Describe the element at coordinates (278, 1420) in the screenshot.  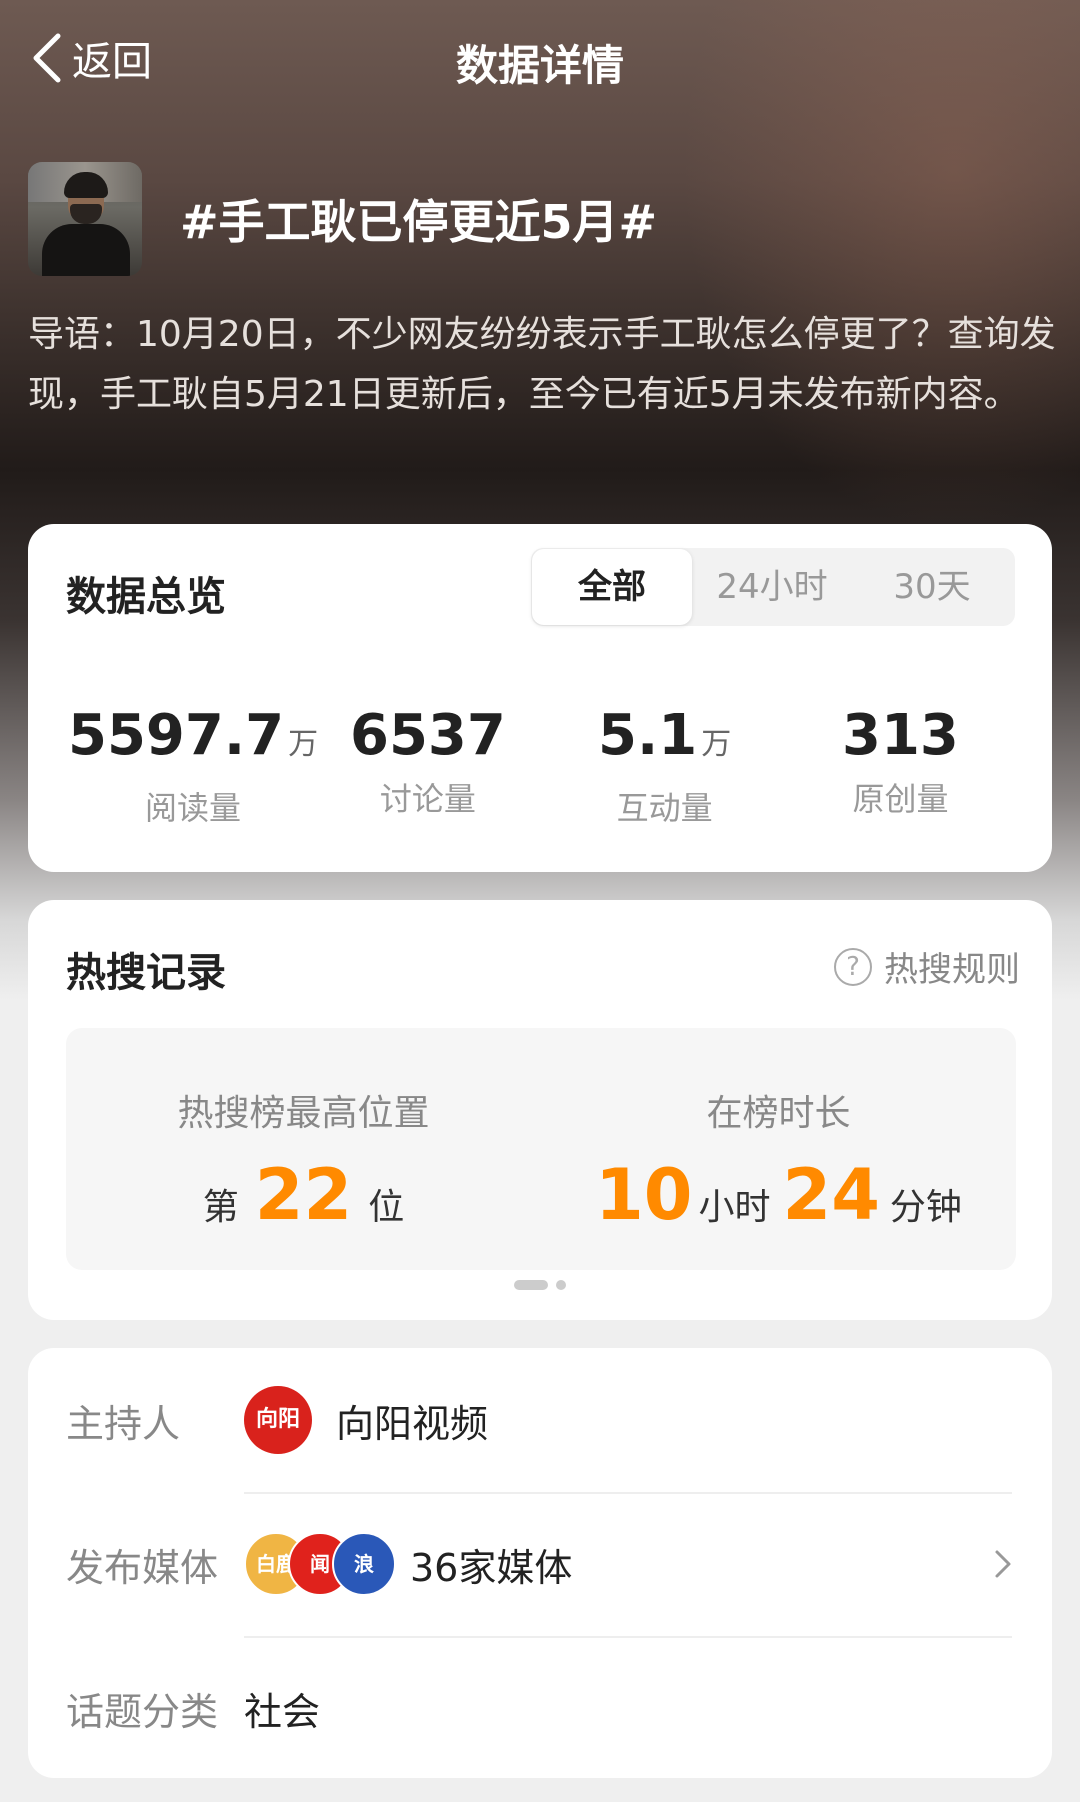
I see `host-logo: 向阳` at that location.